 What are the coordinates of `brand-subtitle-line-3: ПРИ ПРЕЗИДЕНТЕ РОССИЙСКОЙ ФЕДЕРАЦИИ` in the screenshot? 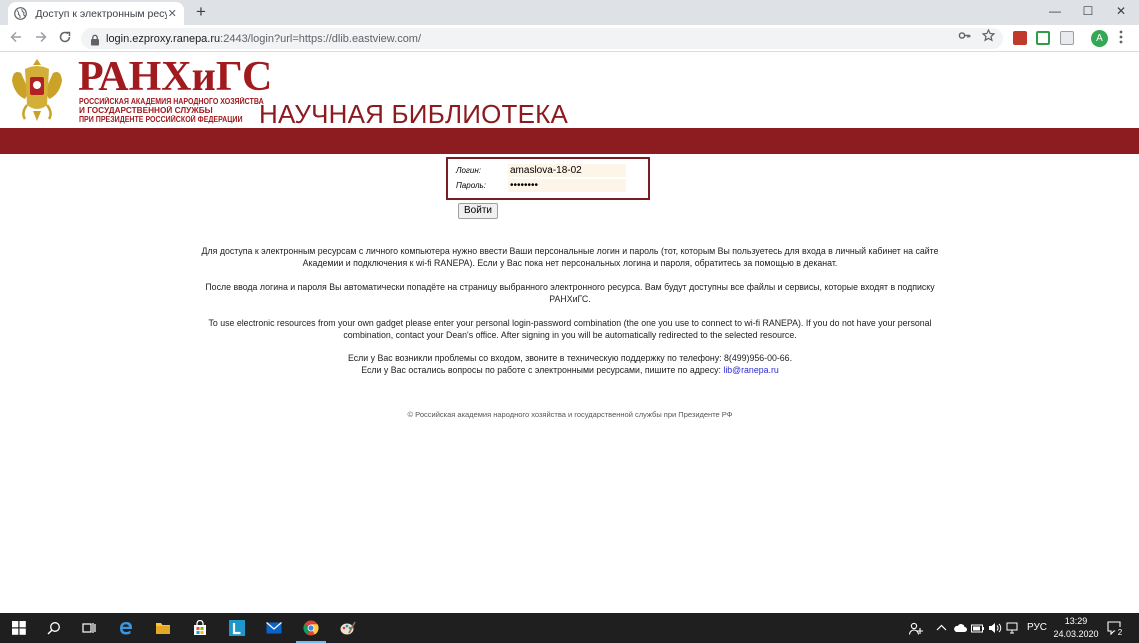 It's located at (161, 119).